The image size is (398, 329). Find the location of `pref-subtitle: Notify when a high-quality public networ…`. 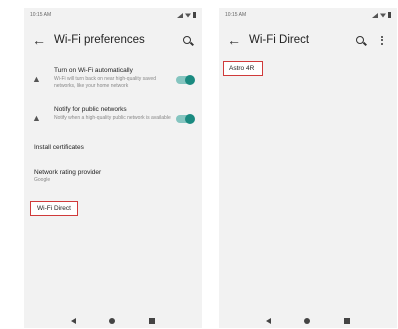

pref-subtitle: Notify when a high-quality public networ… is located at coordinates (112, 118).